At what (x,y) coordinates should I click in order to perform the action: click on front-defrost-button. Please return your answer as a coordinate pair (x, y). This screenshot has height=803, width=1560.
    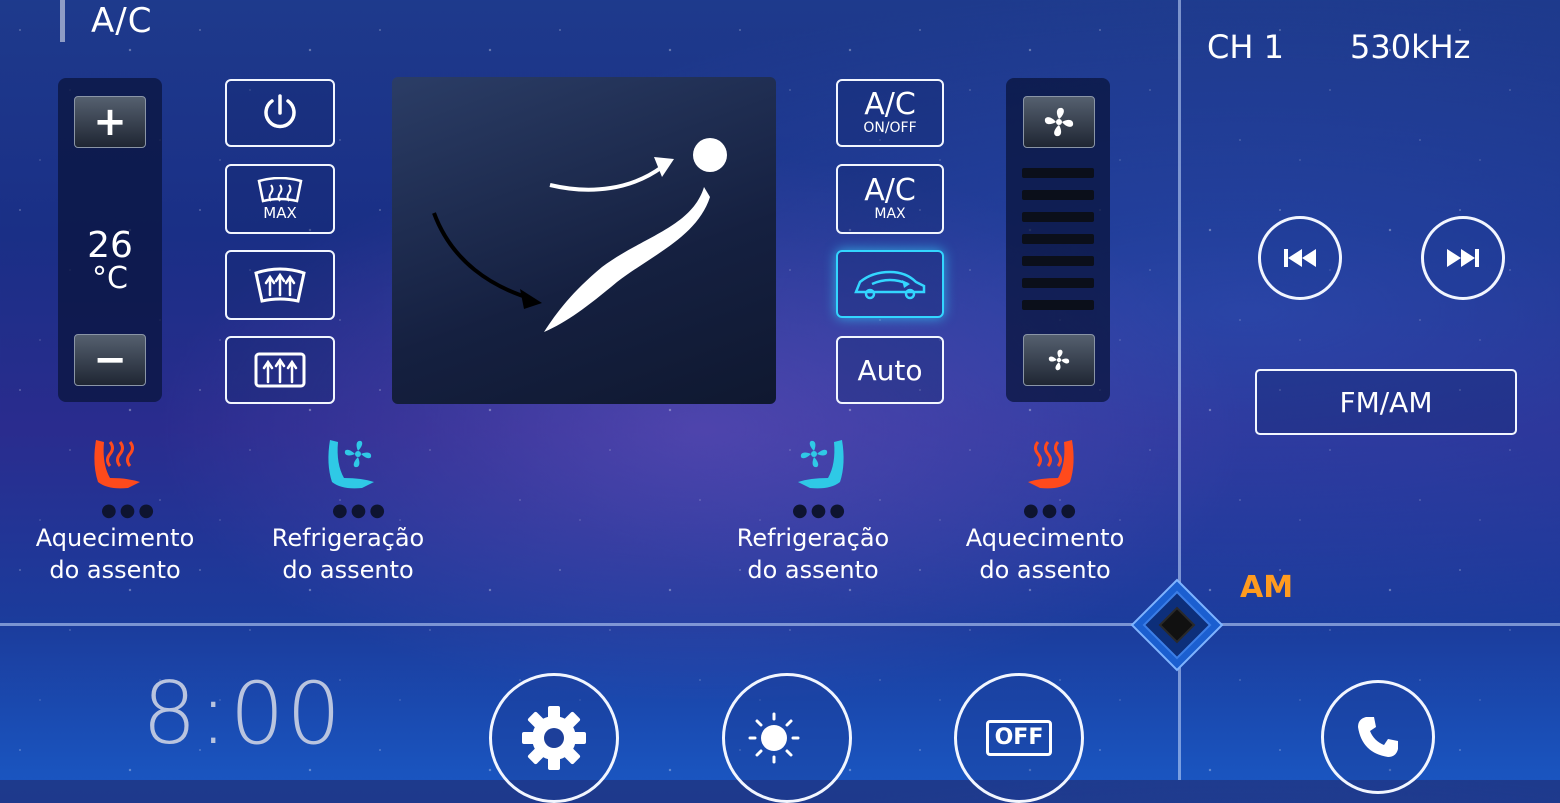
    Looking at the image, I should click on (280, 285).